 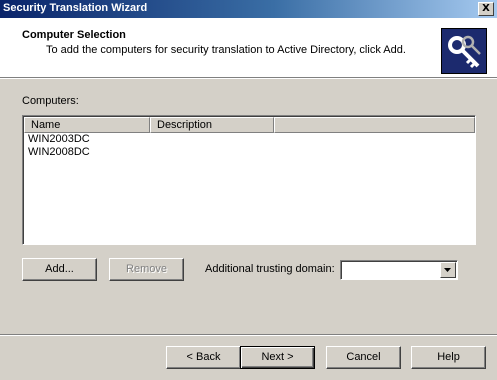 What do you see at coordinates (399, 270) in the screenshot?
I see `trusting-domain-dropdown` at bounding box center [399, 270].